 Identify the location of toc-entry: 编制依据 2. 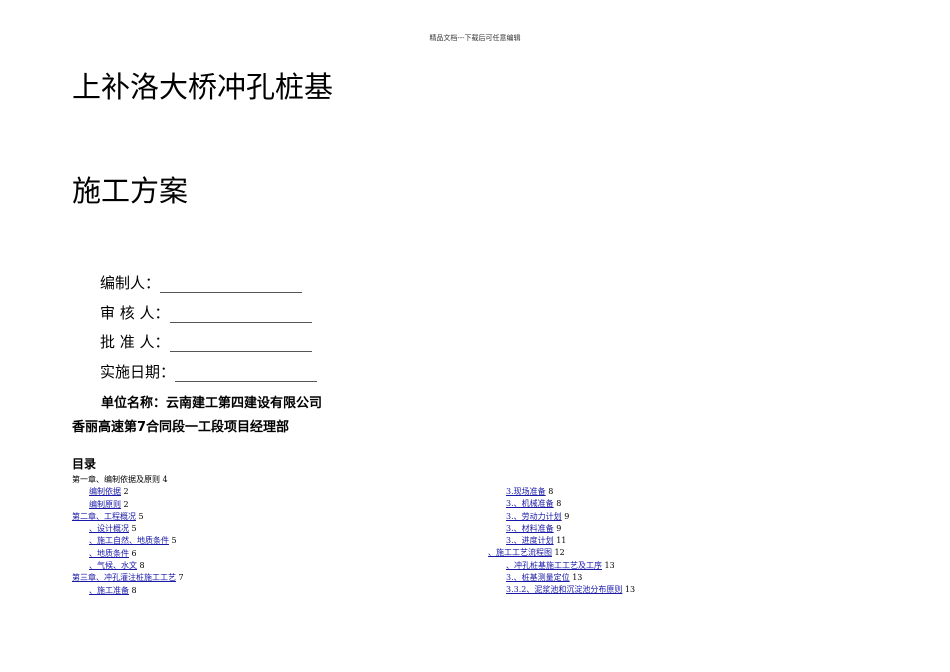
(128, 492).